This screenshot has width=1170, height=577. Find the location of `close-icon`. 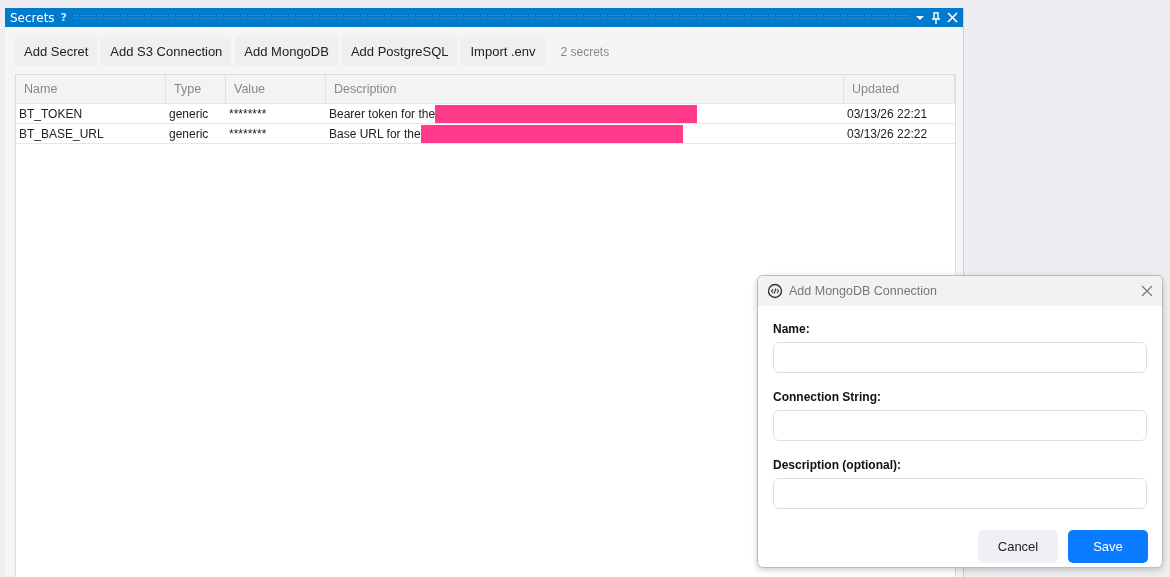

close-icon is located at coordinates (1147, 291).